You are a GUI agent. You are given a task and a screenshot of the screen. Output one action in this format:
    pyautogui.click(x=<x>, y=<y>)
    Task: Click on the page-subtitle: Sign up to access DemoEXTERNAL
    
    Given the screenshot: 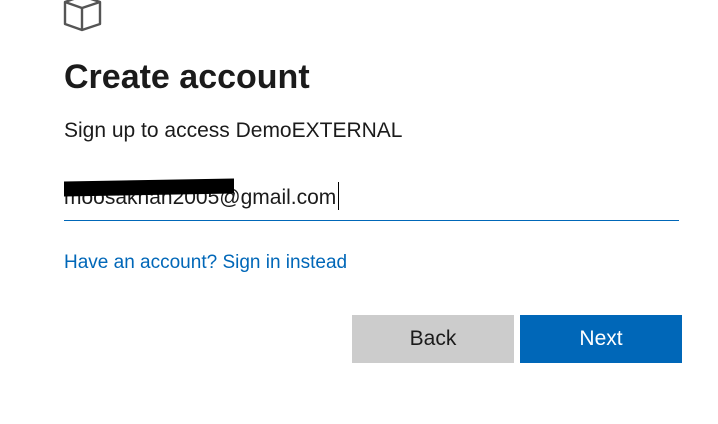 What is the action you would take?
    pyautogui.click(x=233, y=130)
    